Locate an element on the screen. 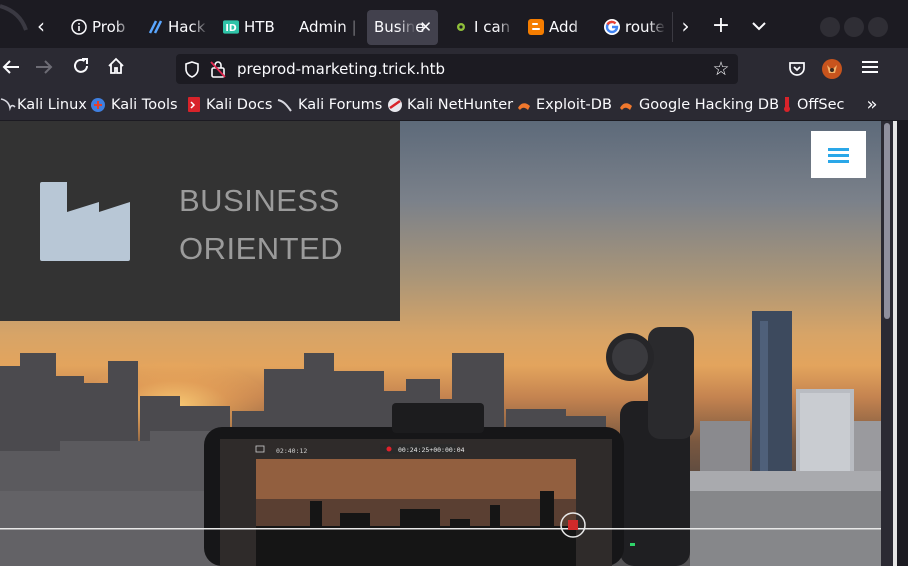 The image size is (908, 566). offsec-icon is located at coordinates (787, 104).